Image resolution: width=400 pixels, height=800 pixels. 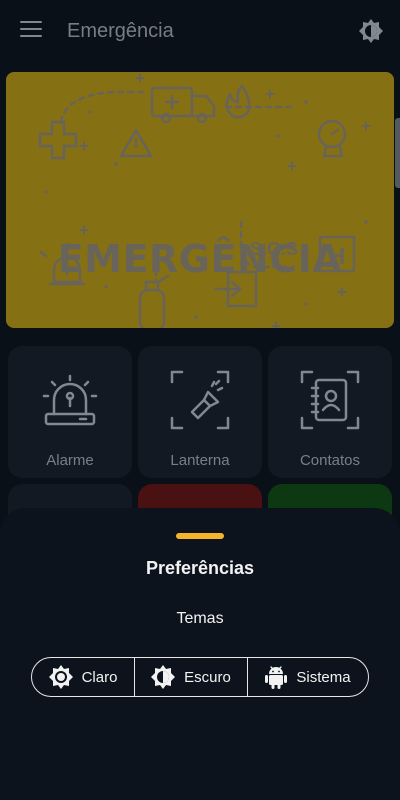 I want to click on theme-option-light: Claro, so click(x=83, y=677).